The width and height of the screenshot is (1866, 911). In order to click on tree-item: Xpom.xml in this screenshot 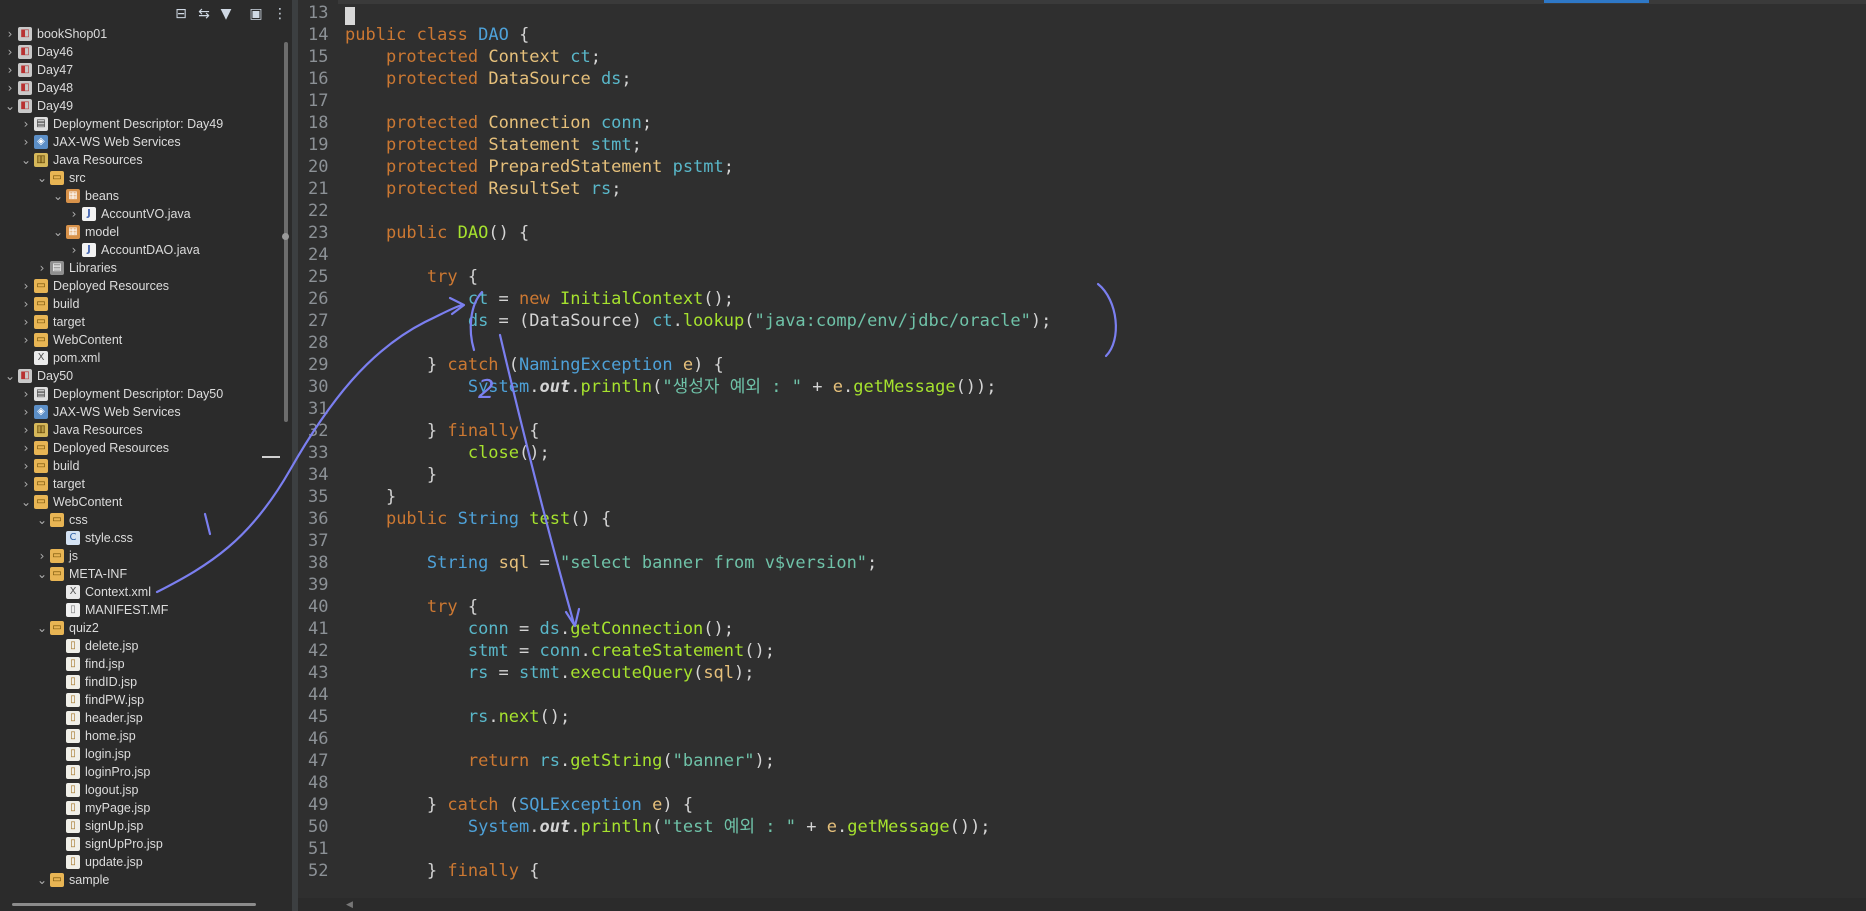, I will do `click(140, 358)`.